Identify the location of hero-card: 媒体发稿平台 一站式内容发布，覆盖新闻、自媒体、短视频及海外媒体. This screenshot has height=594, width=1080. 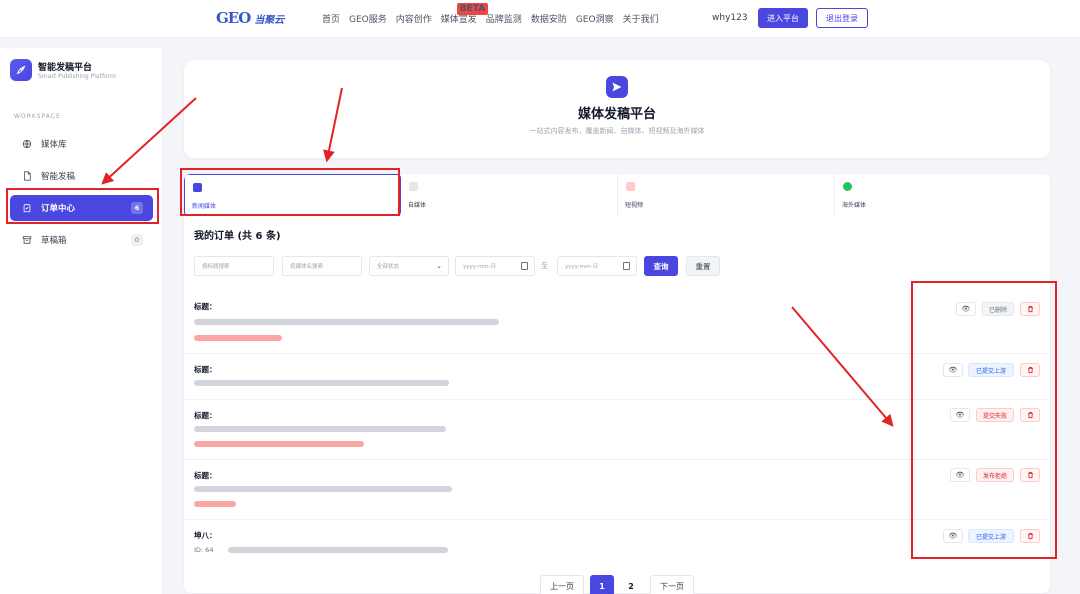
(617, 109).